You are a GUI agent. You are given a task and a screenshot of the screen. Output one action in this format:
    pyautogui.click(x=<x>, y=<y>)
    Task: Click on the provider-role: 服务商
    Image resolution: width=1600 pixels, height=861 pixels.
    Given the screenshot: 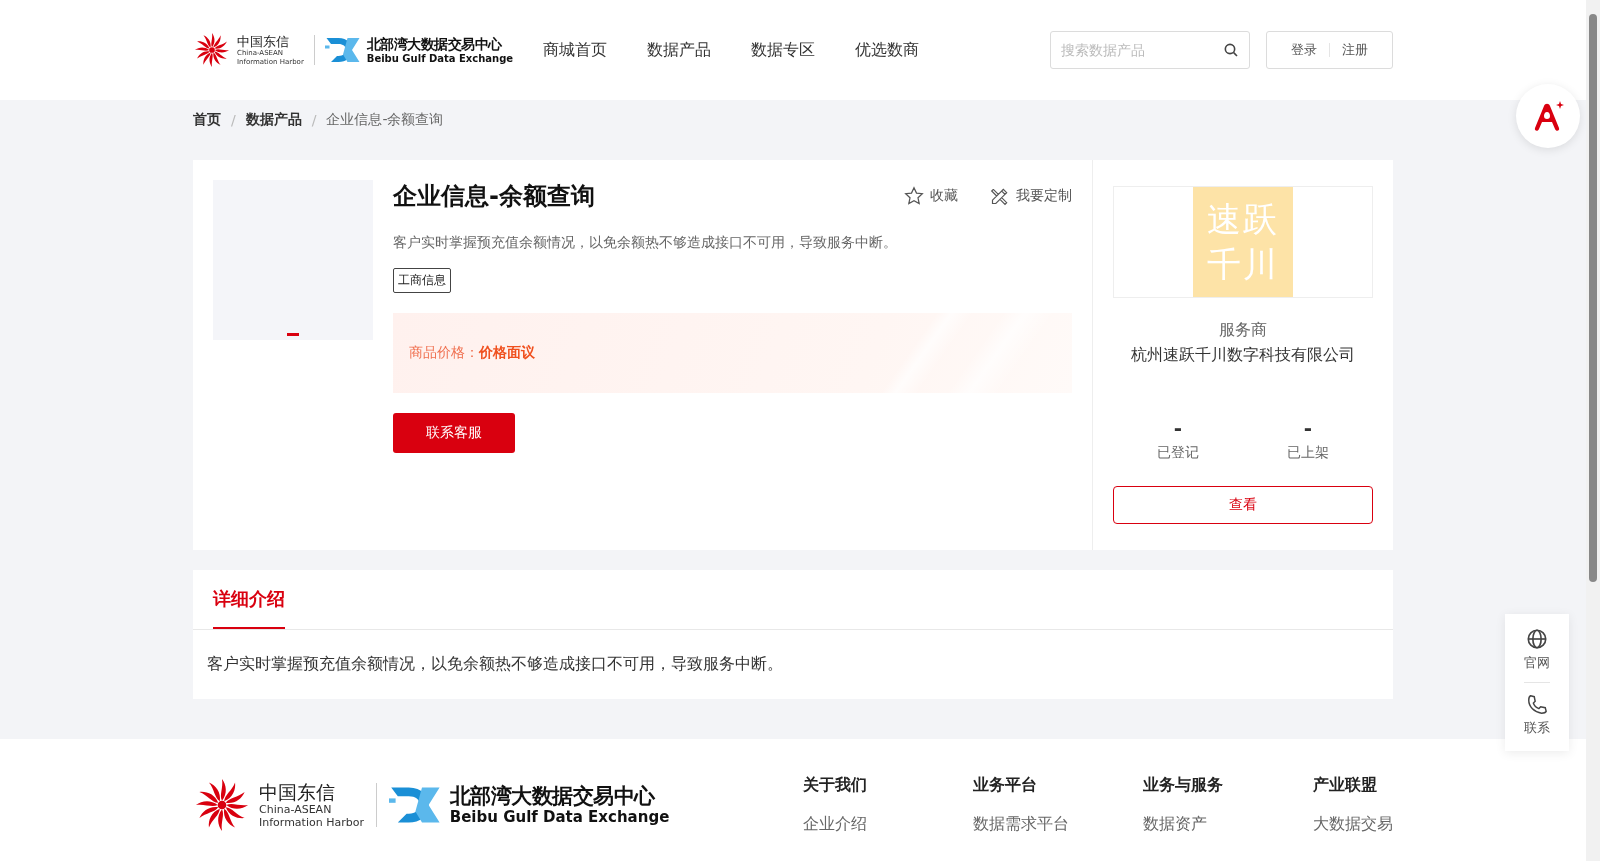 What is the action you would take?
    pyautogui.click(x=1243, y=330)
    